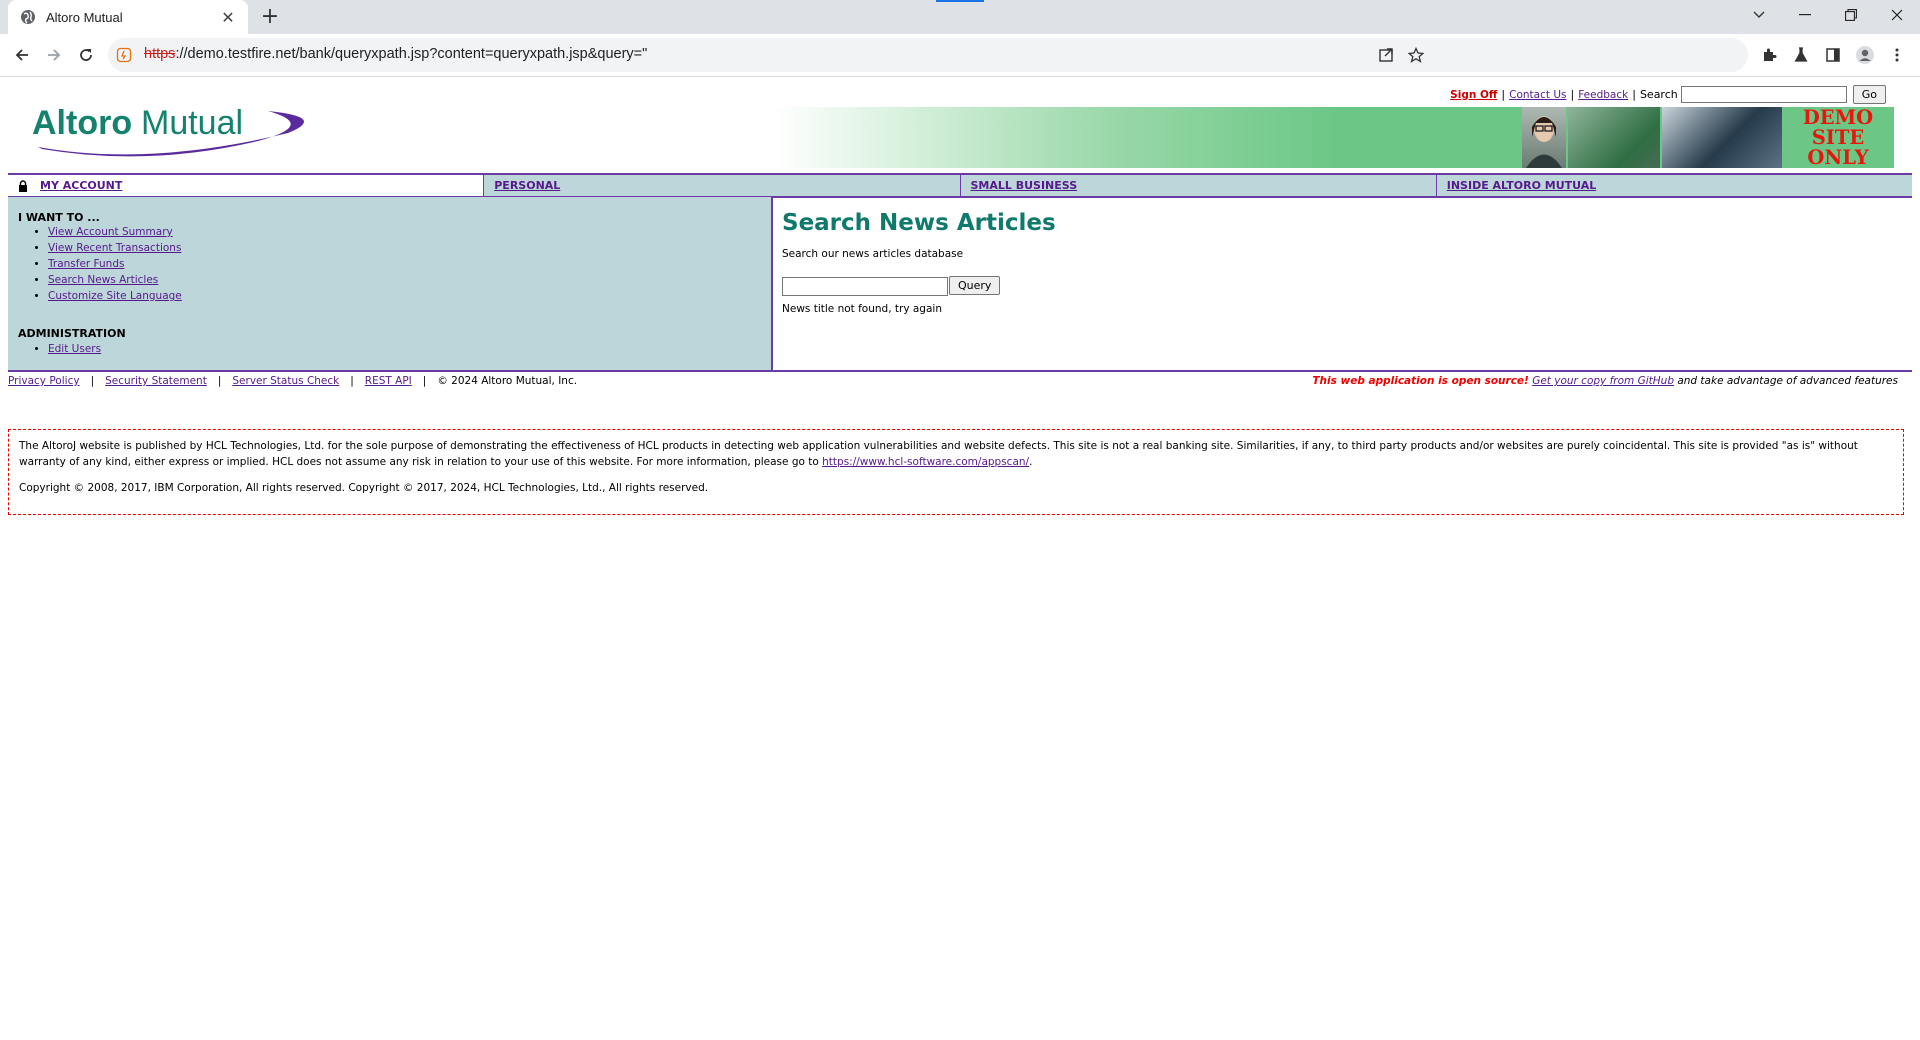 The width and height of the screenshot is (1920, 1040). What do you see at coordinates (388, 381) in the screenshot?
I see `rest-api-link: REST API` at bounding box center [388, 381].